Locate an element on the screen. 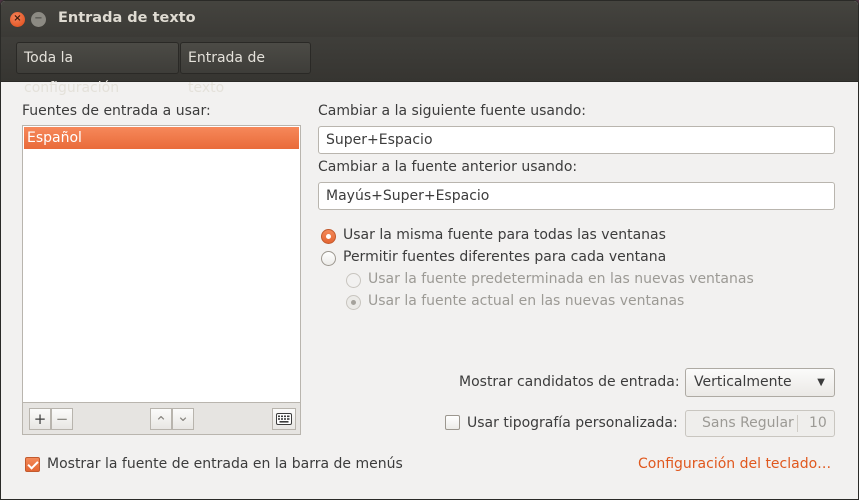 This screenshot has width=859, height=500. candidates-label: Mostrar candidatos de entrada: is located at coordinates (569, 382).